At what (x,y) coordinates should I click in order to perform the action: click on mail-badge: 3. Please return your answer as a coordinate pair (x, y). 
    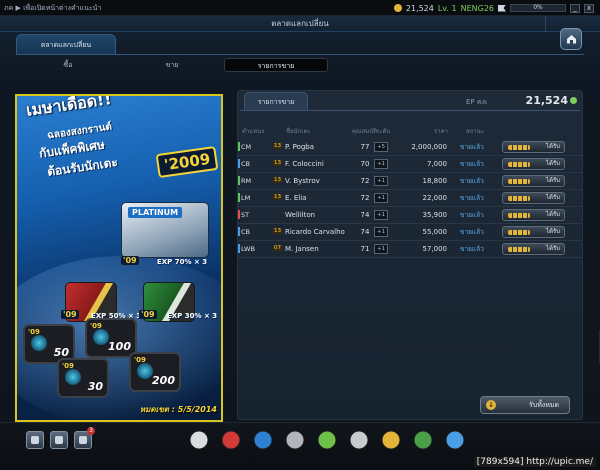
    Looking at the image, I should click on (91, 431).